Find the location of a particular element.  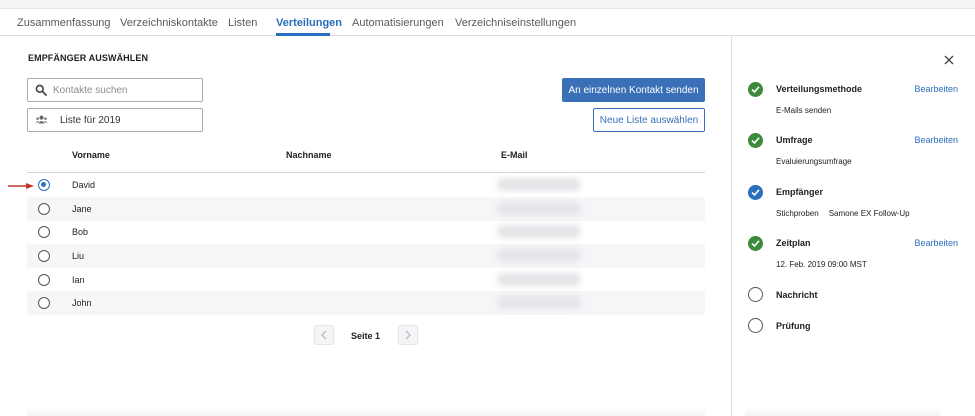

column-header-first-name: Vorname is located at coordinates (91, 155).